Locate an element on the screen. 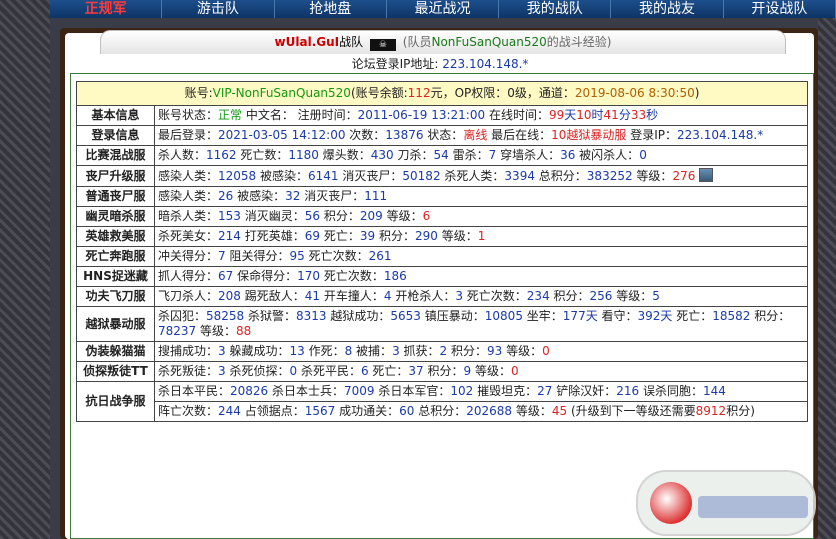  stat-text: 穿墙杀人： is located at coordinates (528, 155).